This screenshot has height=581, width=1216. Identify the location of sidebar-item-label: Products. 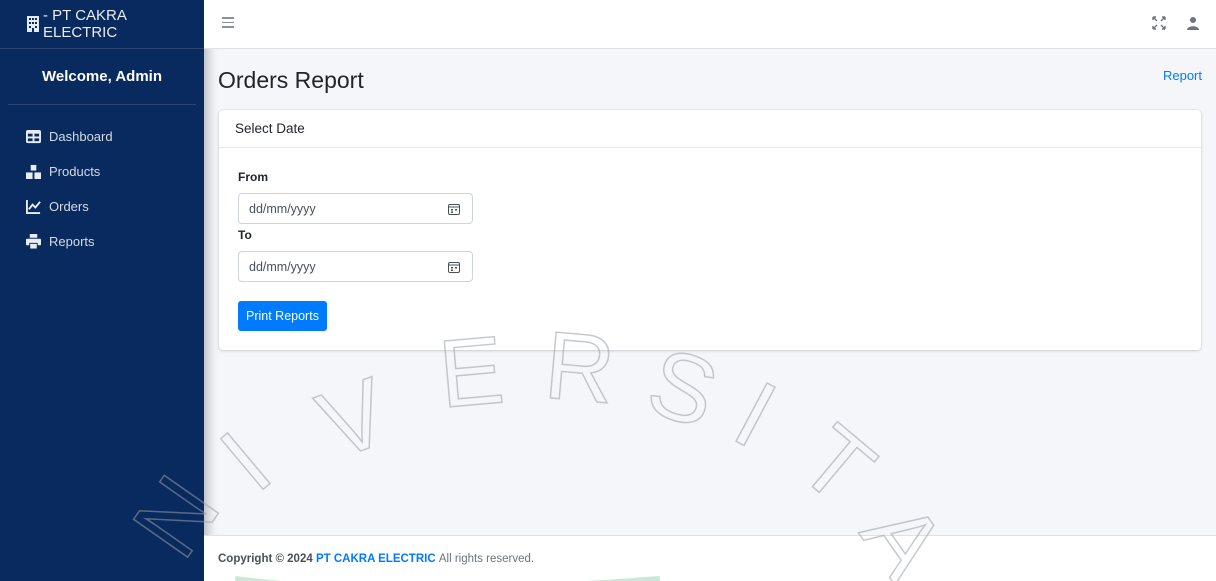
(75, 171).